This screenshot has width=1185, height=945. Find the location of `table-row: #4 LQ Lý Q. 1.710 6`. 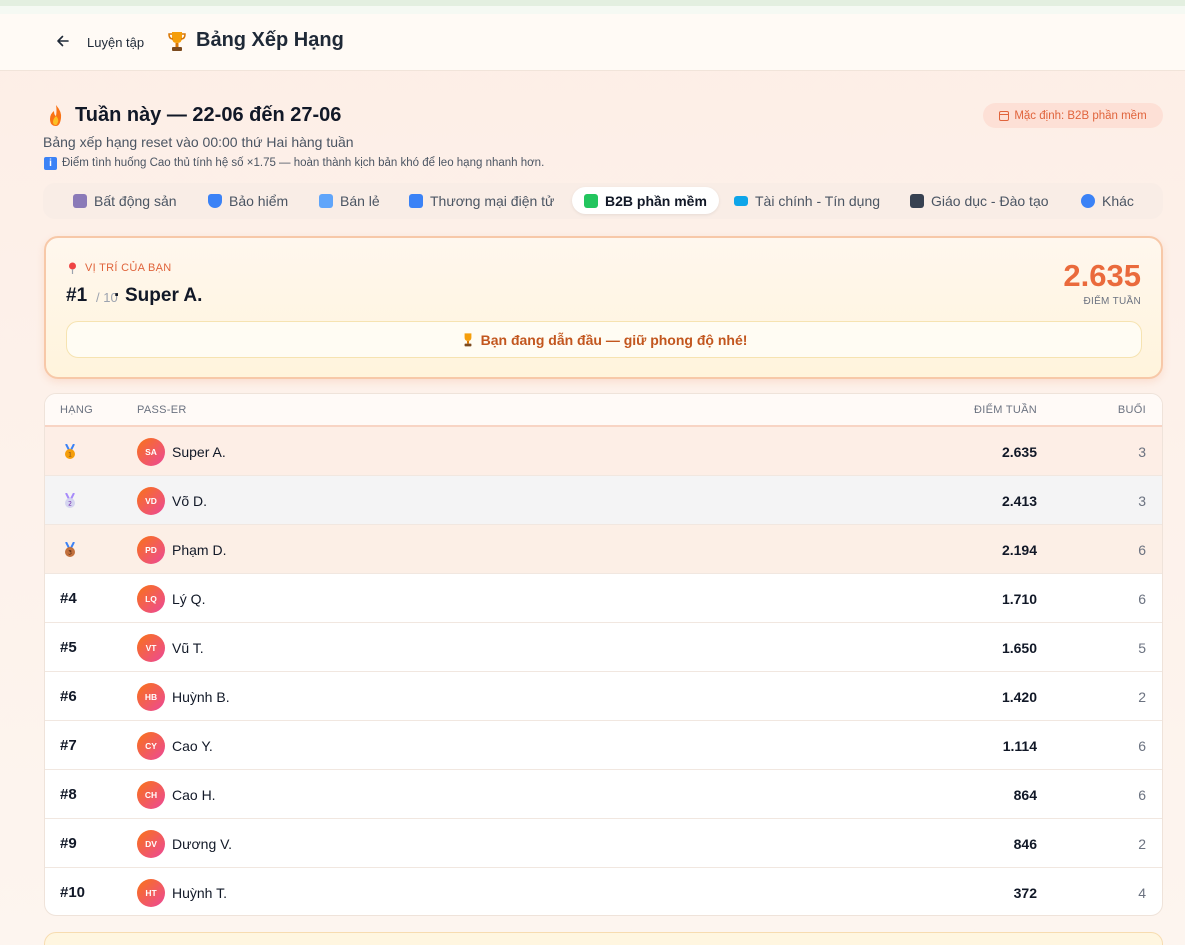

table-row: #4 LQ Lý Q. 1.710 6 is located at coordinates (603, 598).